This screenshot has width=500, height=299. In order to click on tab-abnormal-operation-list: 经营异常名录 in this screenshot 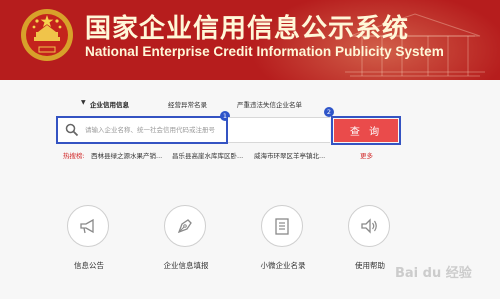, I will do `click(187, 104)`.